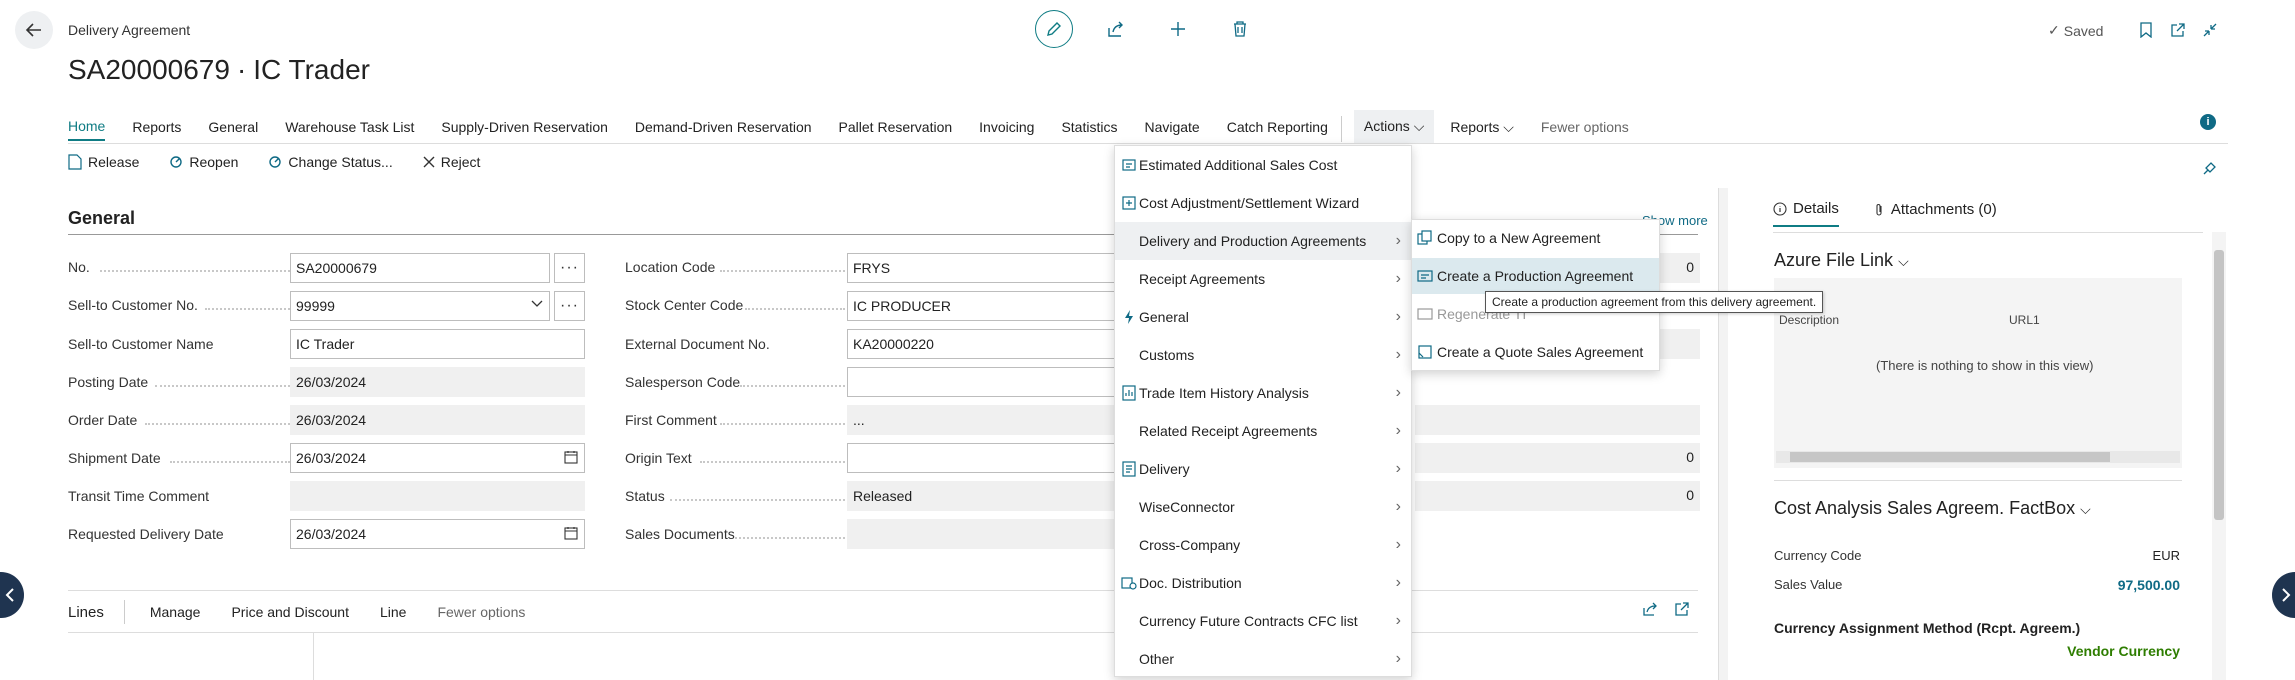 This screenshot has height=680, width=2295. What do you see at coordinates (393, 612) in the screenshot?
I see `lines-line-tab: Line` at bounding box center [393, 612].